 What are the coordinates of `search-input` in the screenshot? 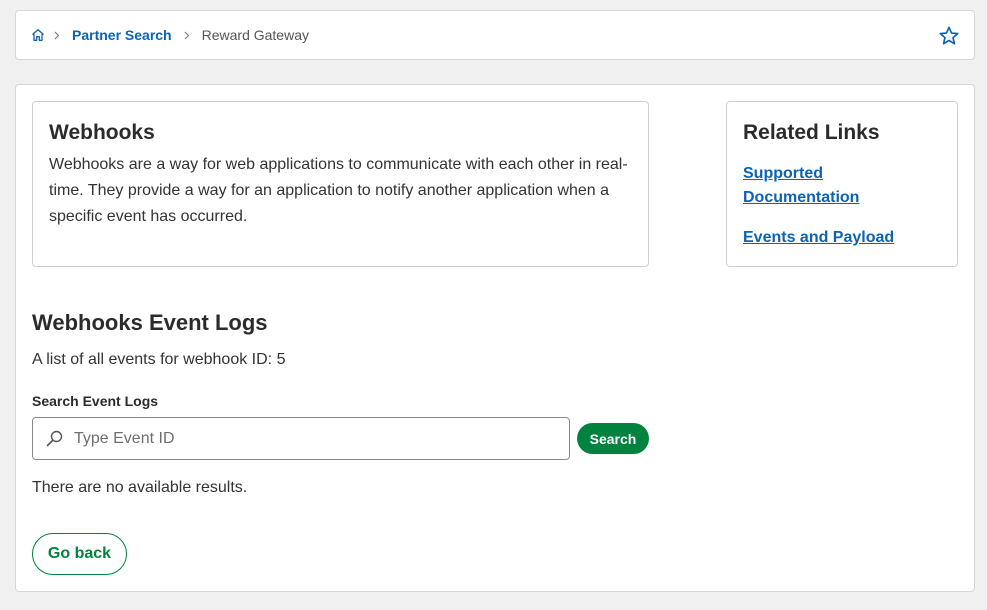 It's located at (314, 438).